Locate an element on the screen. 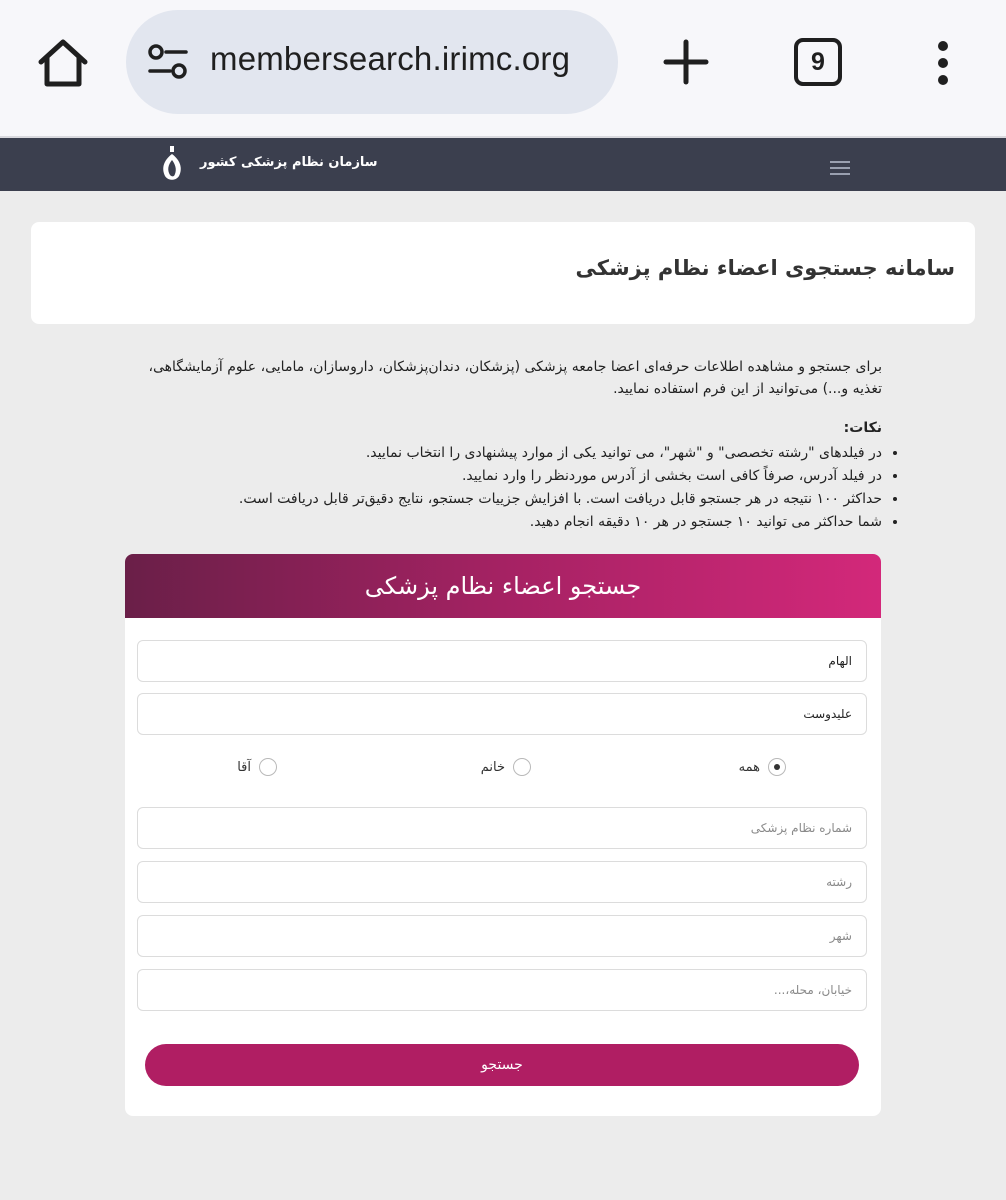 This screenshot has width=1006, height=1200. home-icon is located at coordinates (63, 63).